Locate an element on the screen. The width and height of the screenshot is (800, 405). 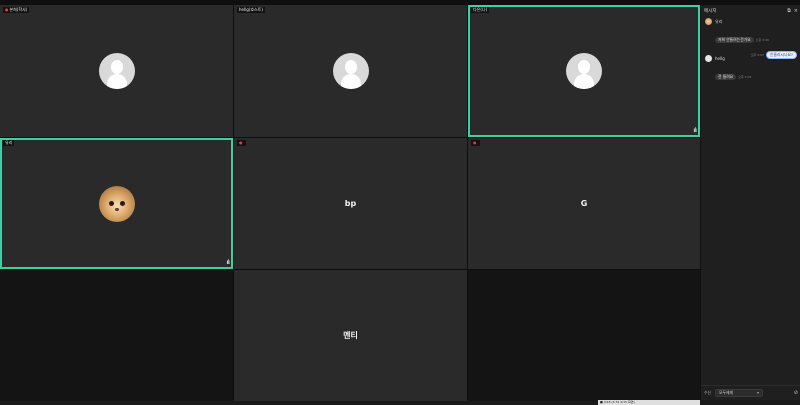
video-tile: ● G is located at coordinates (584, 203).